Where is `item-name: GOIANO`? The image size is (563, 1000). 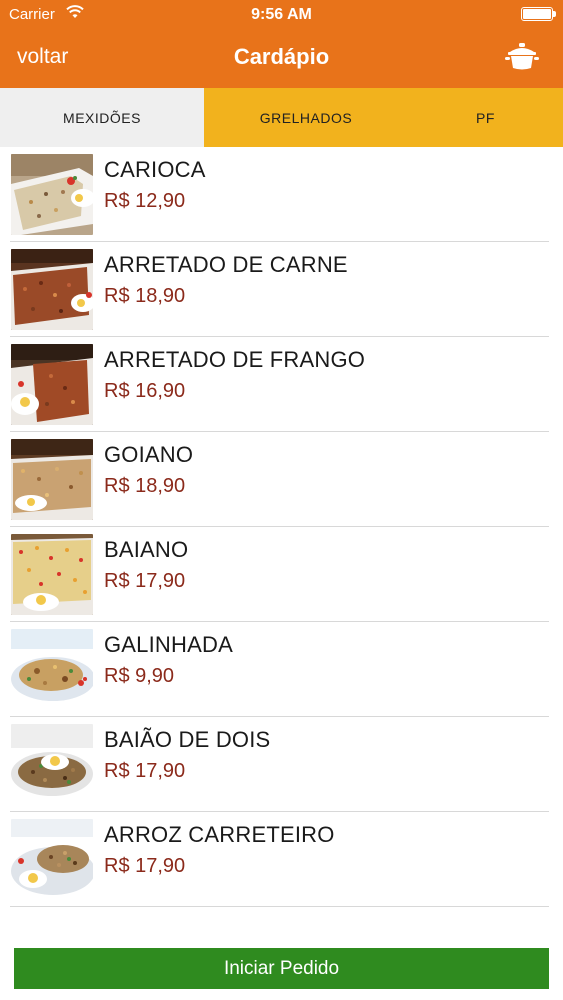
item-name: GOIANO is located at coordinates (149, 454).